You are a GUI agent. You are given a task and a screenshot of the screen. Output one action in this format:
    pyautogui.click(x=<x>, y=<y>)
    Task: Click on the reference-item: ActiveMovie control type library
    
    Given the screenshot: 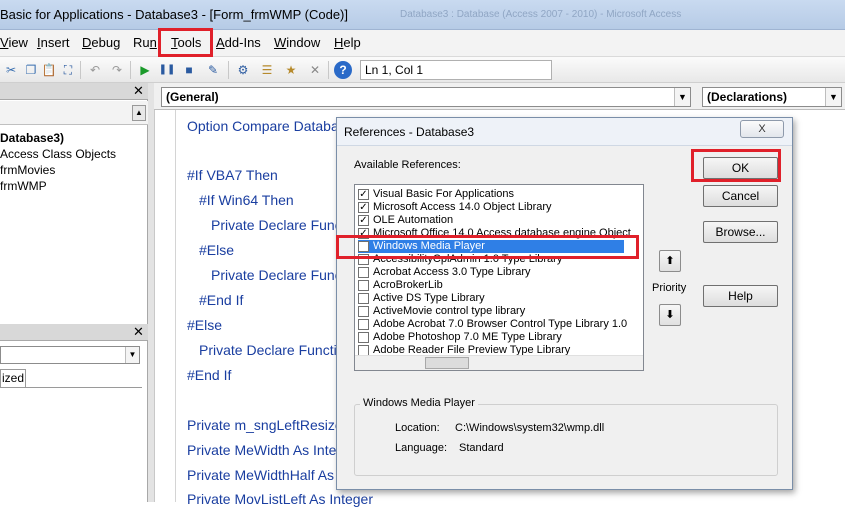 What is the action you would take?
    pyautogui.click(x=491, y=311)
    